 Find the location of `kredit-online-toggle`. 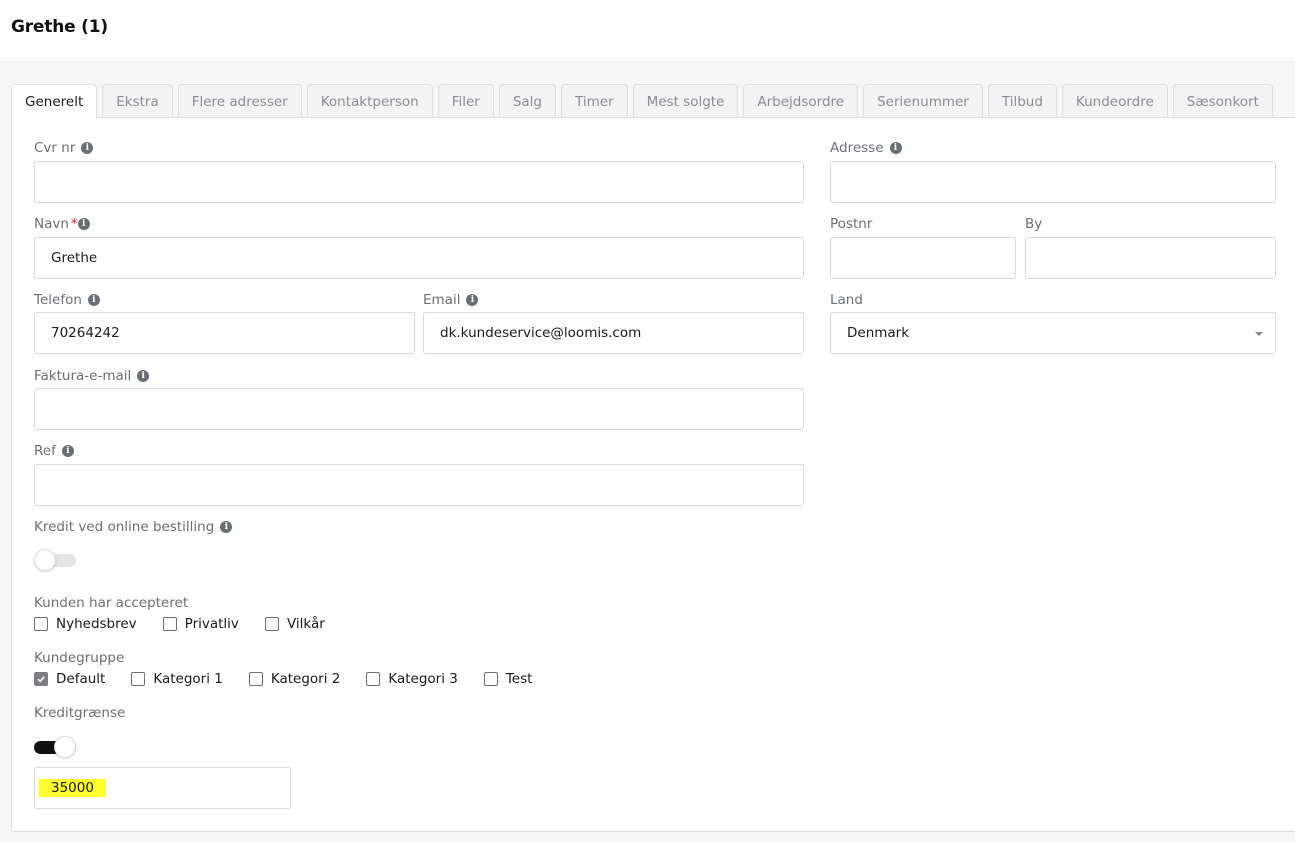

kredit-online-toggle is located at coordinates (55, 560).